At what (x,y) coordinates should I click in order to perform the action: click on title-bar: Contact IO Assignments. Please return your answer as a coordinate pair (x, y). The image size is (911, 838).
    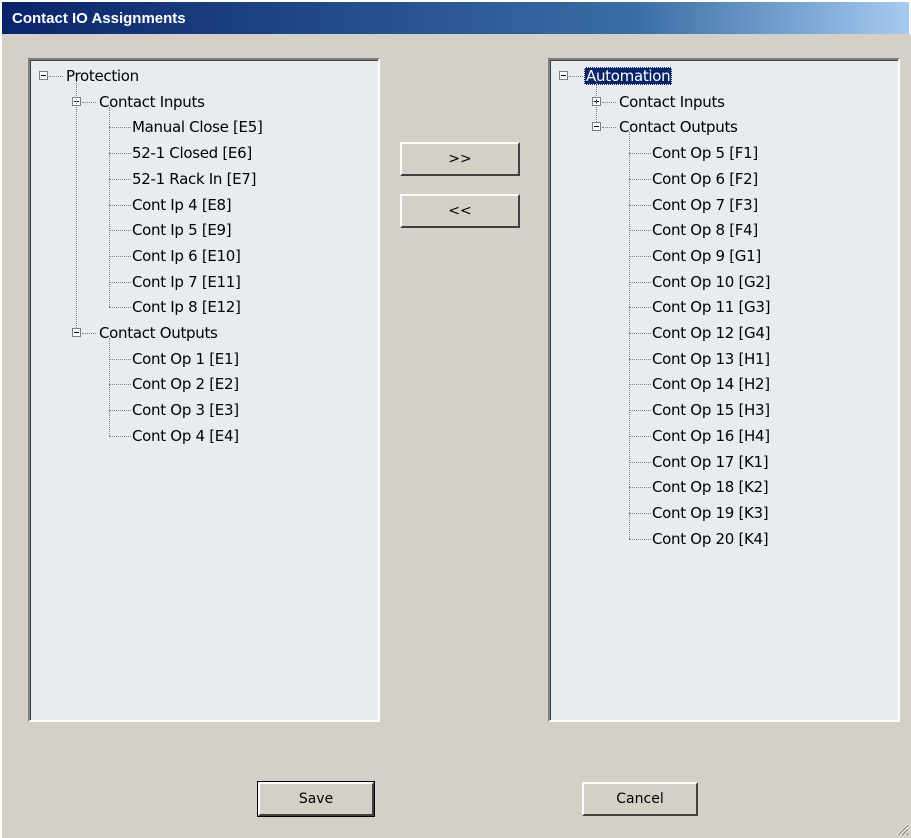
    Looking at the image, I should click on (455, 17).